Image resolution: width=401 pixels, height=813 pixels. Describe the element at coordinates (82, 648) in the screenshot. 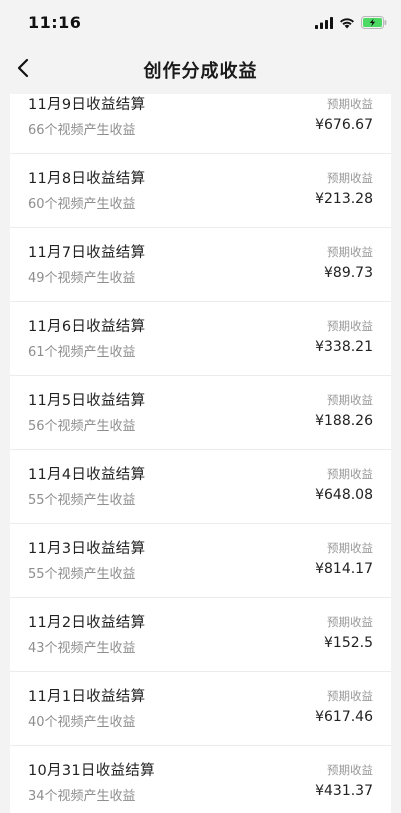

I see `video-count-subtitle: 43个视频产生收益` at that location.